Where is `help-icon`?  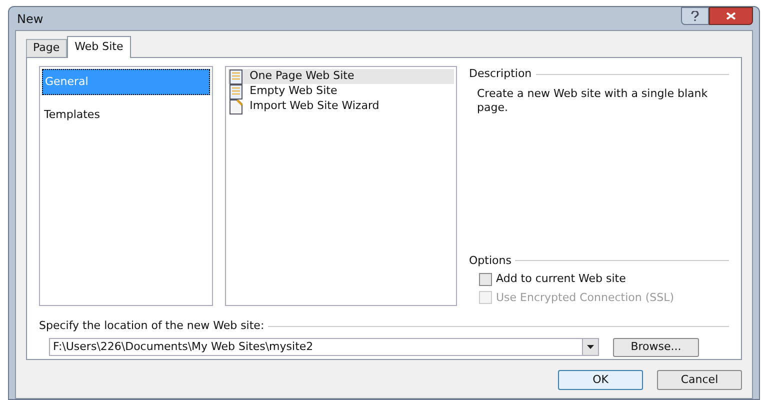
help-icon is located at coordinates (695, 16).